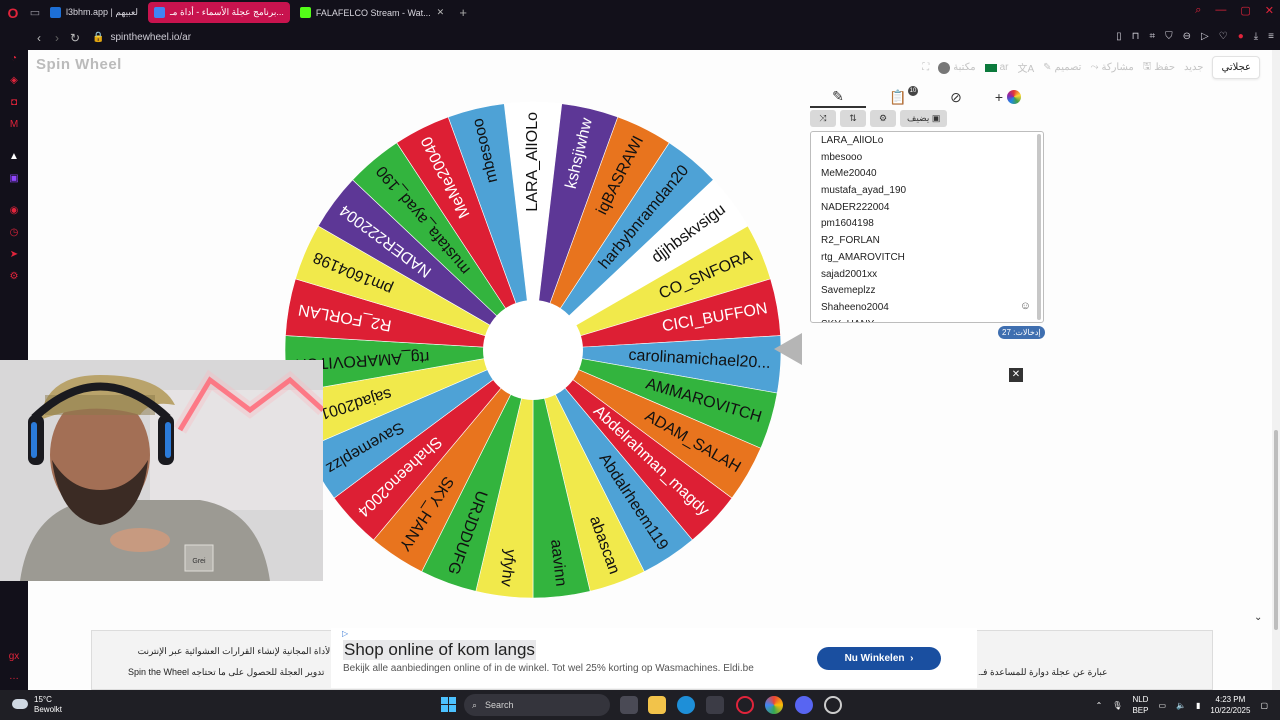 This screenshot has width=1280, height=720. What do you see at coordinates (75, 38) in the screenshot?
I see `reload-icon: ↻` at bounding box center [75, 38].